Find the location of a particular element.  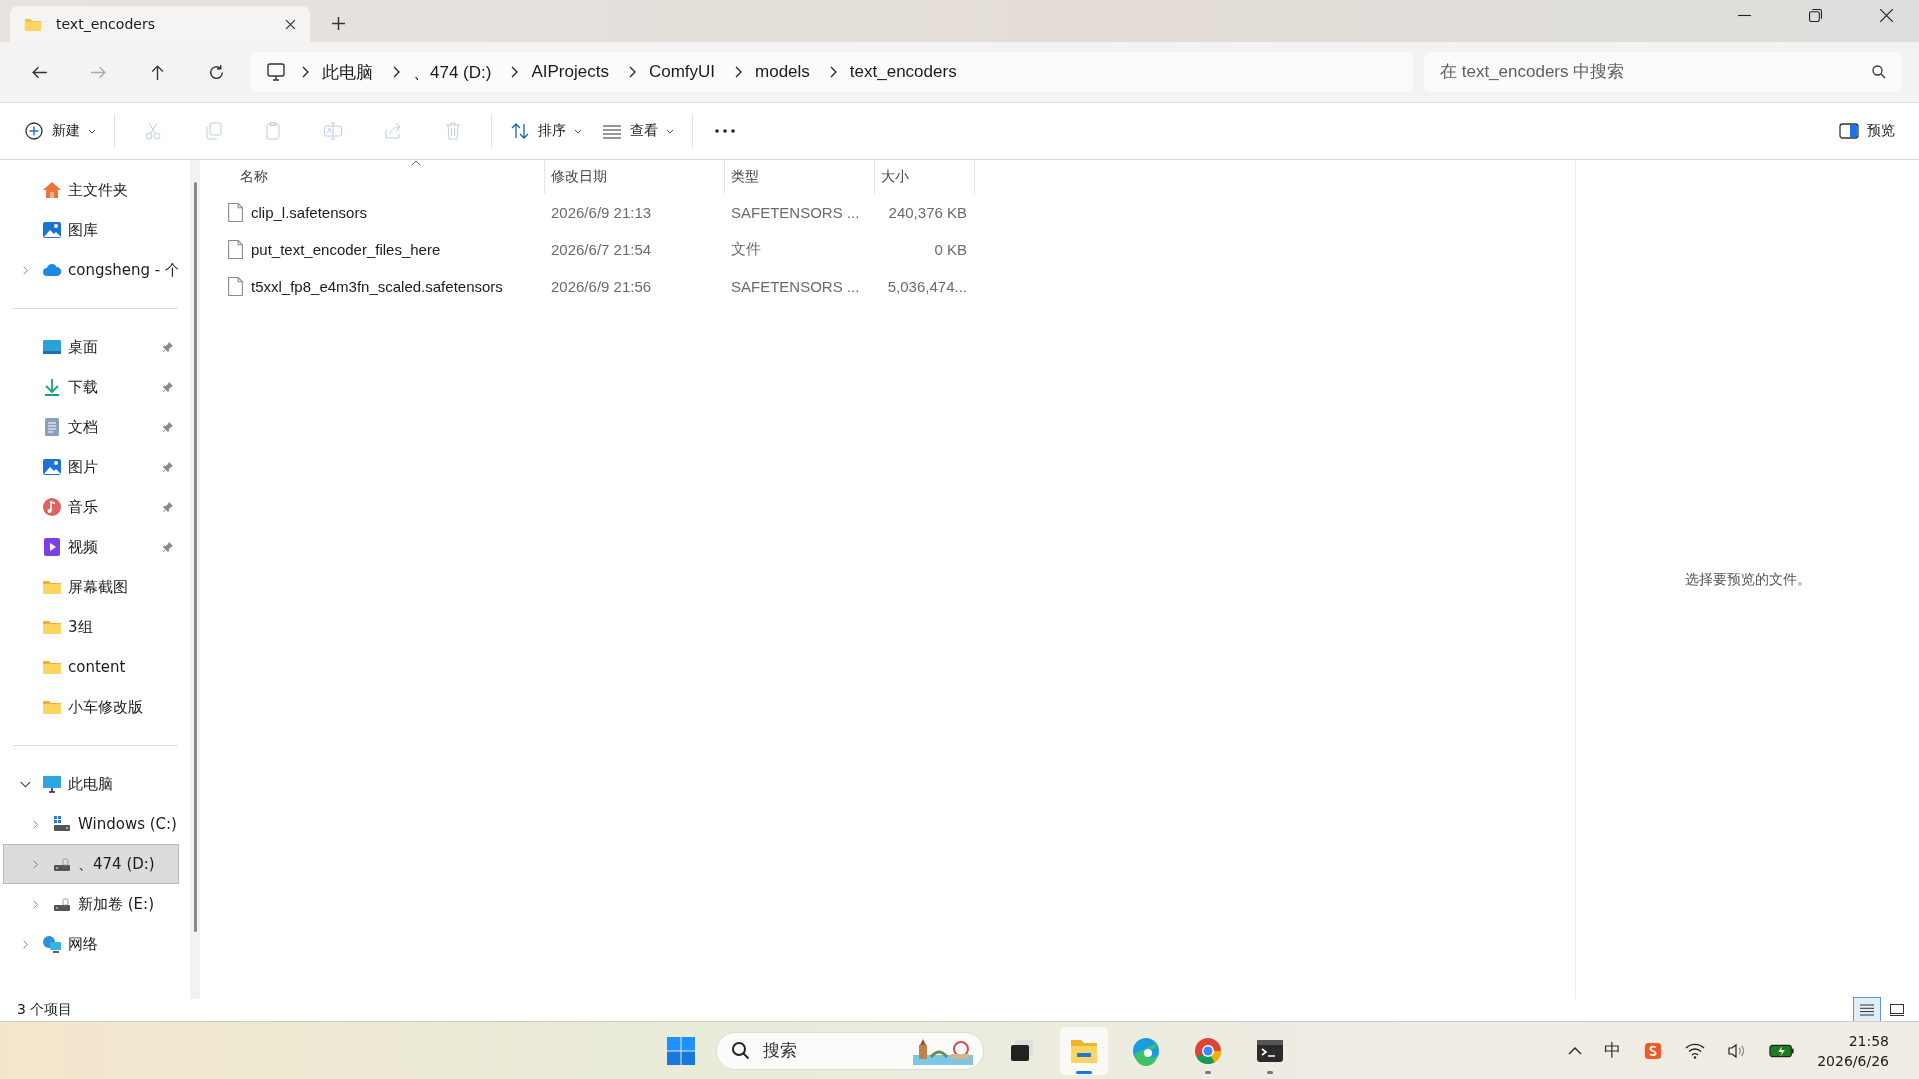

sidebar-label: 此电脑 is located at coordinates (90, 784).